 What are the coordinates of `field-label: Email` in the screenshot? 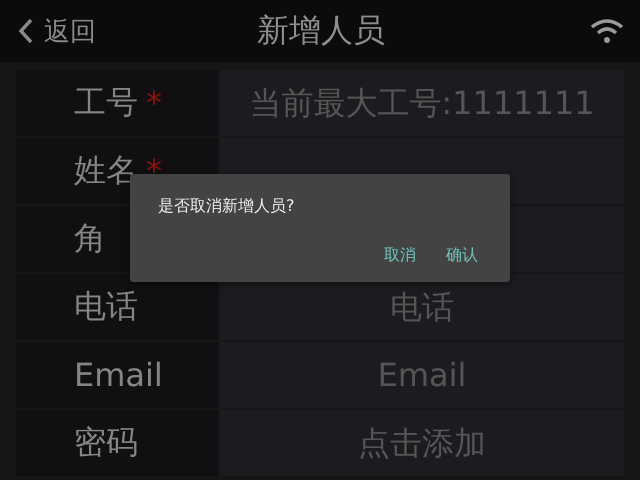 It's located at (118, 375).